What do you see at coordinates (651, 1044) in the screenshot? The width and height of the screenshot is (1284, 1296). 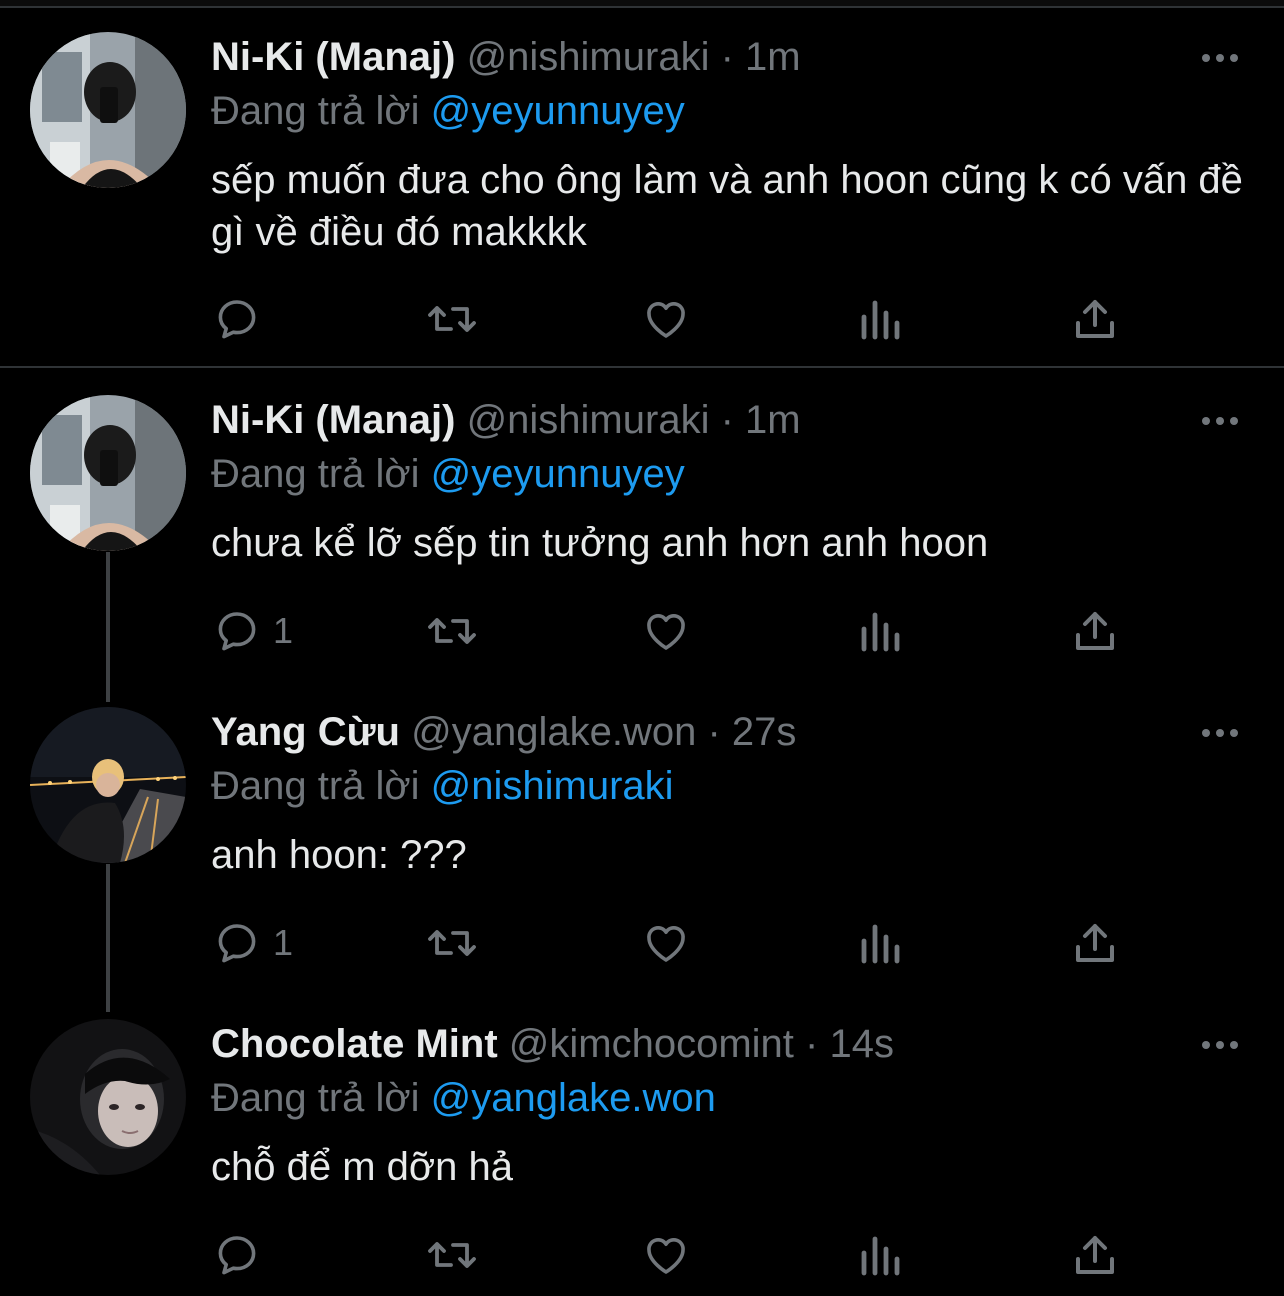 I see `user-handle: @kimchocomint` at bounding box center [651, 1044].